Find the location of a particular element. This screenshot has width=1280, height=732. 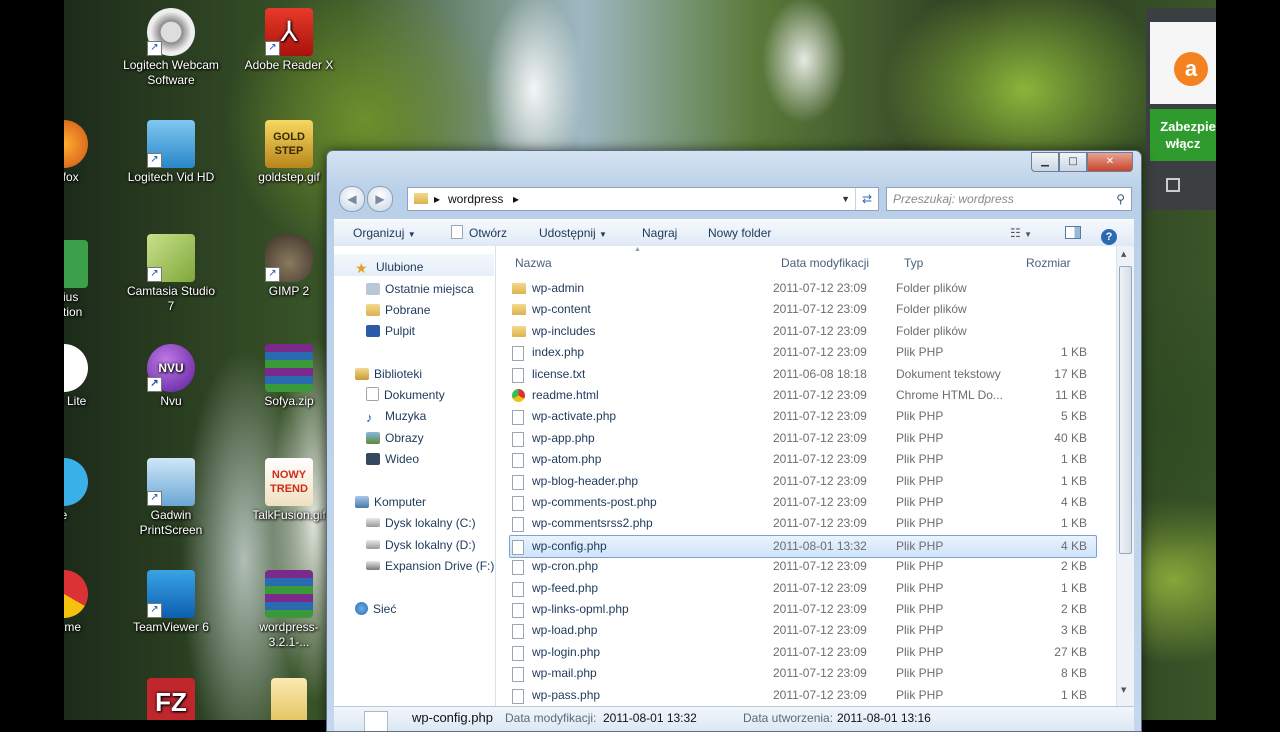

avast-gadget: a Zabezpie włącz is located at coordinates (1181, 109).